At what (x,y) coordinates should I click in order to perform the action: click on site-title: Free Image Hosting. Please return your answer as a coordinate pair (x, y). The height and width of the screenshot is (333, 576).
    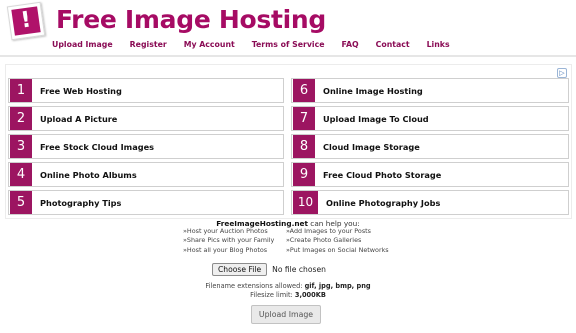
    Looking at the image, I should click on (191, 19).